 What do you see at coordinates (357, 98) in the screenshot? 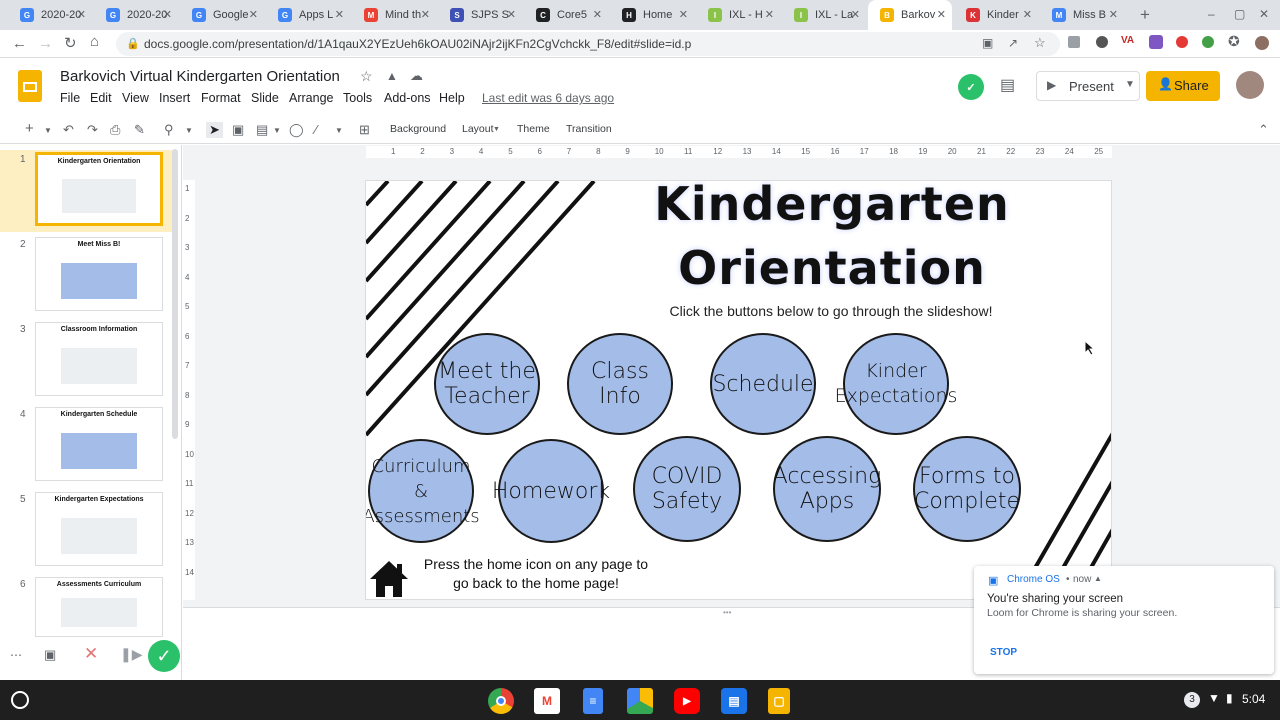
I see `menu-item: Tools` at bounding box center [357, 98].